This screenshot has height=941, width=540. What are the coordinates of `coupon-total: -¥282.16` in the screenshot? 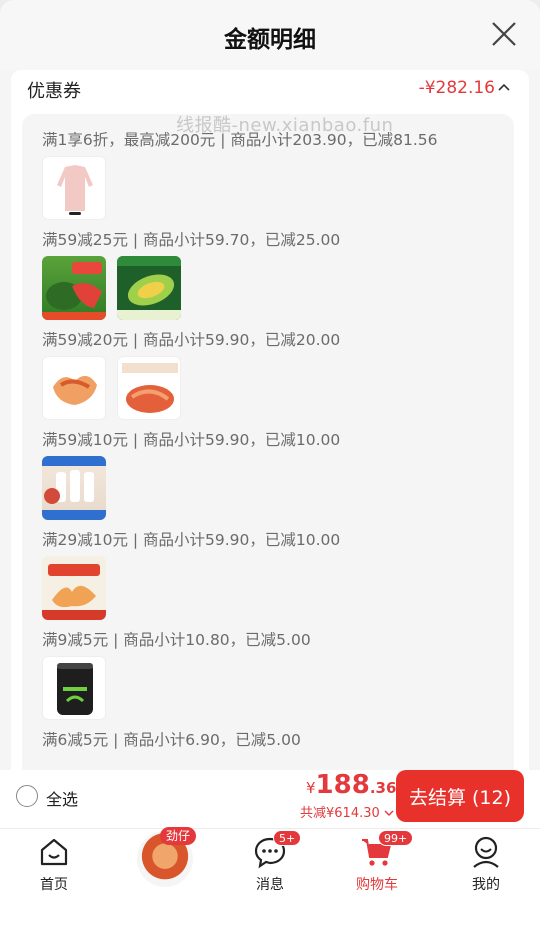 It's located at (456, 88).